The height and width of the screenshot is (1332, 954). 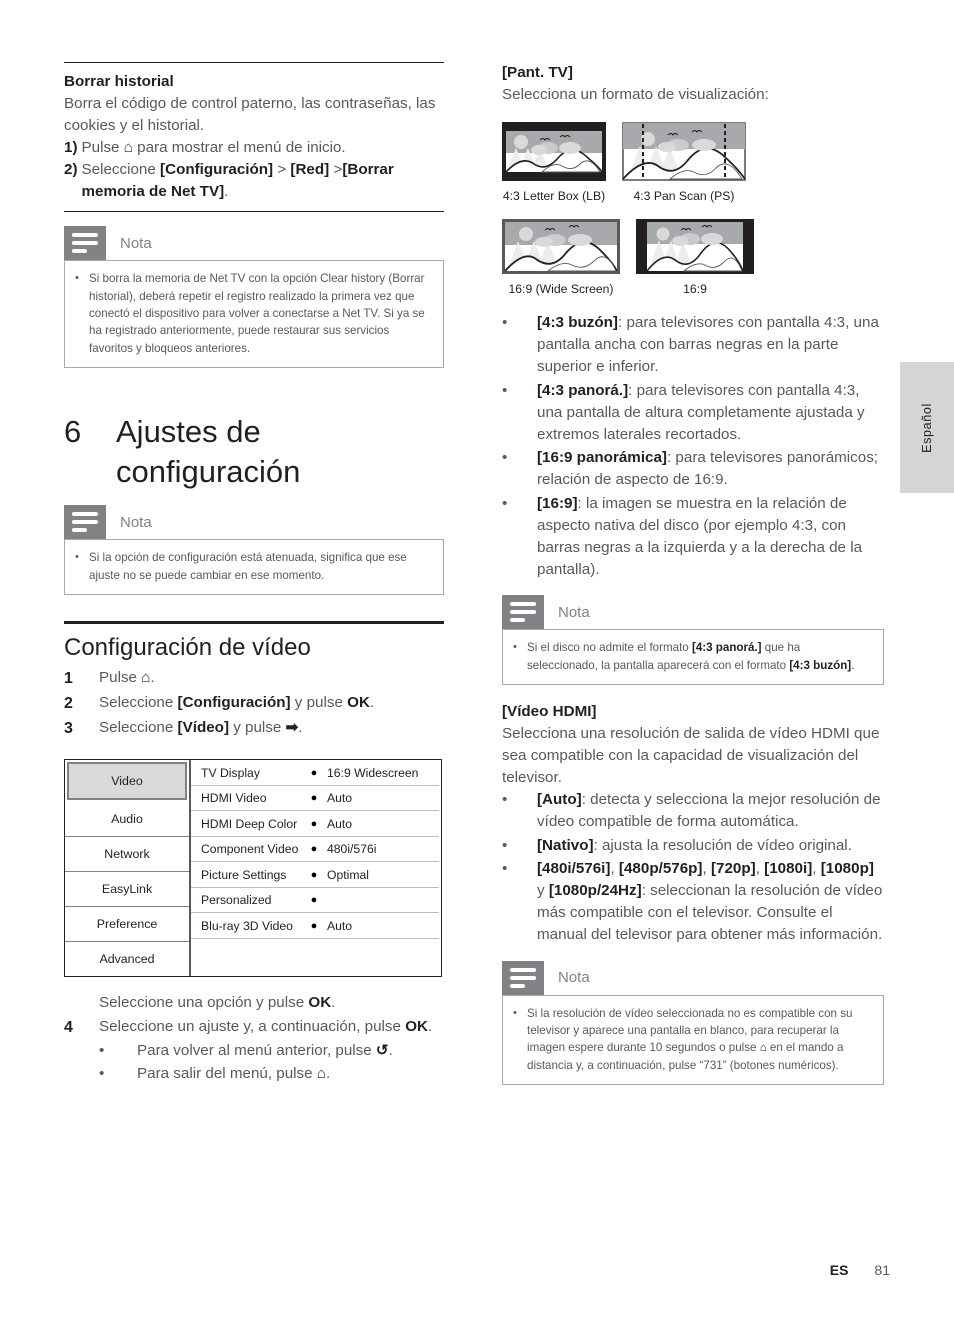 I want to click on footer-page-number: 81, so click(x=882, y=1270).